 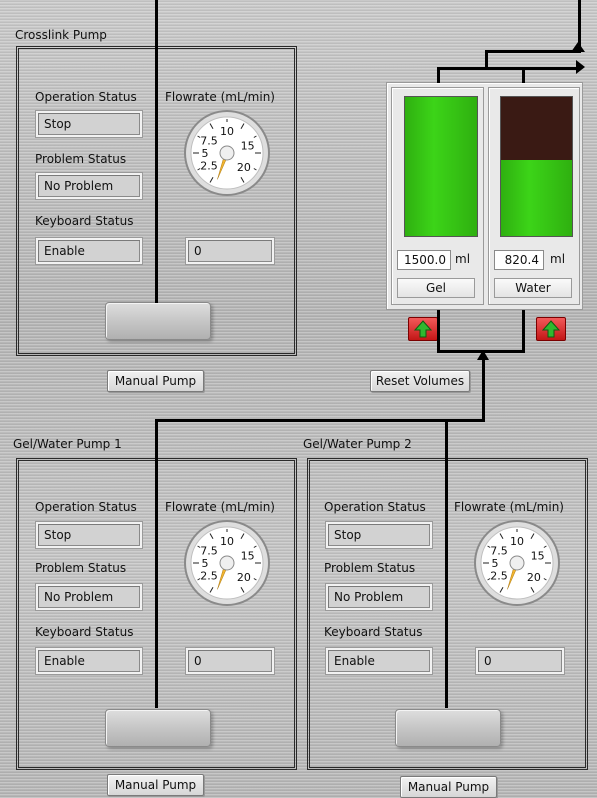 What do you see at coordinates (438, 331) in the screenshot?
I see `wire-gel-outlet` at bounding box center [438, 331].